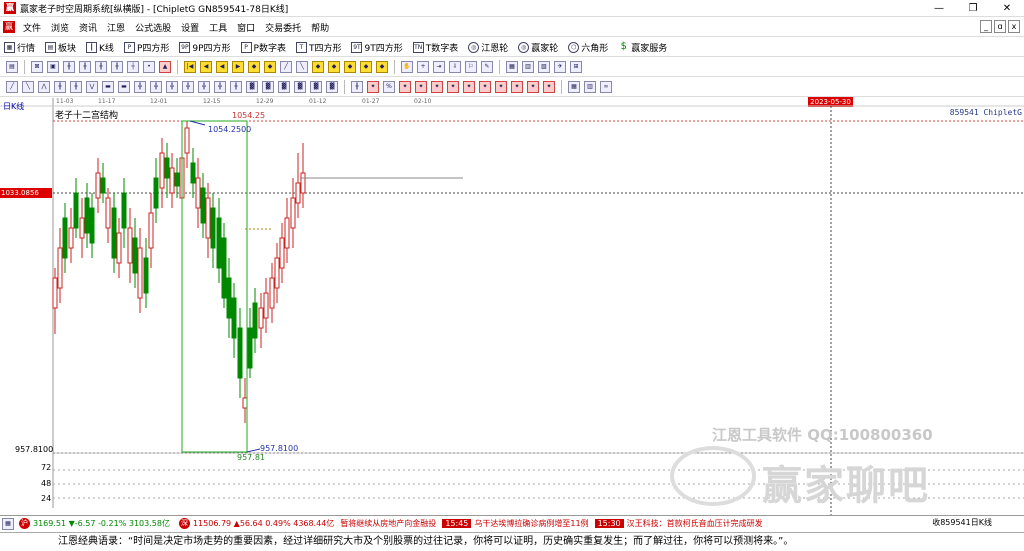  I want to click on a-tool-33-icon: ✦, so click(549, 87).